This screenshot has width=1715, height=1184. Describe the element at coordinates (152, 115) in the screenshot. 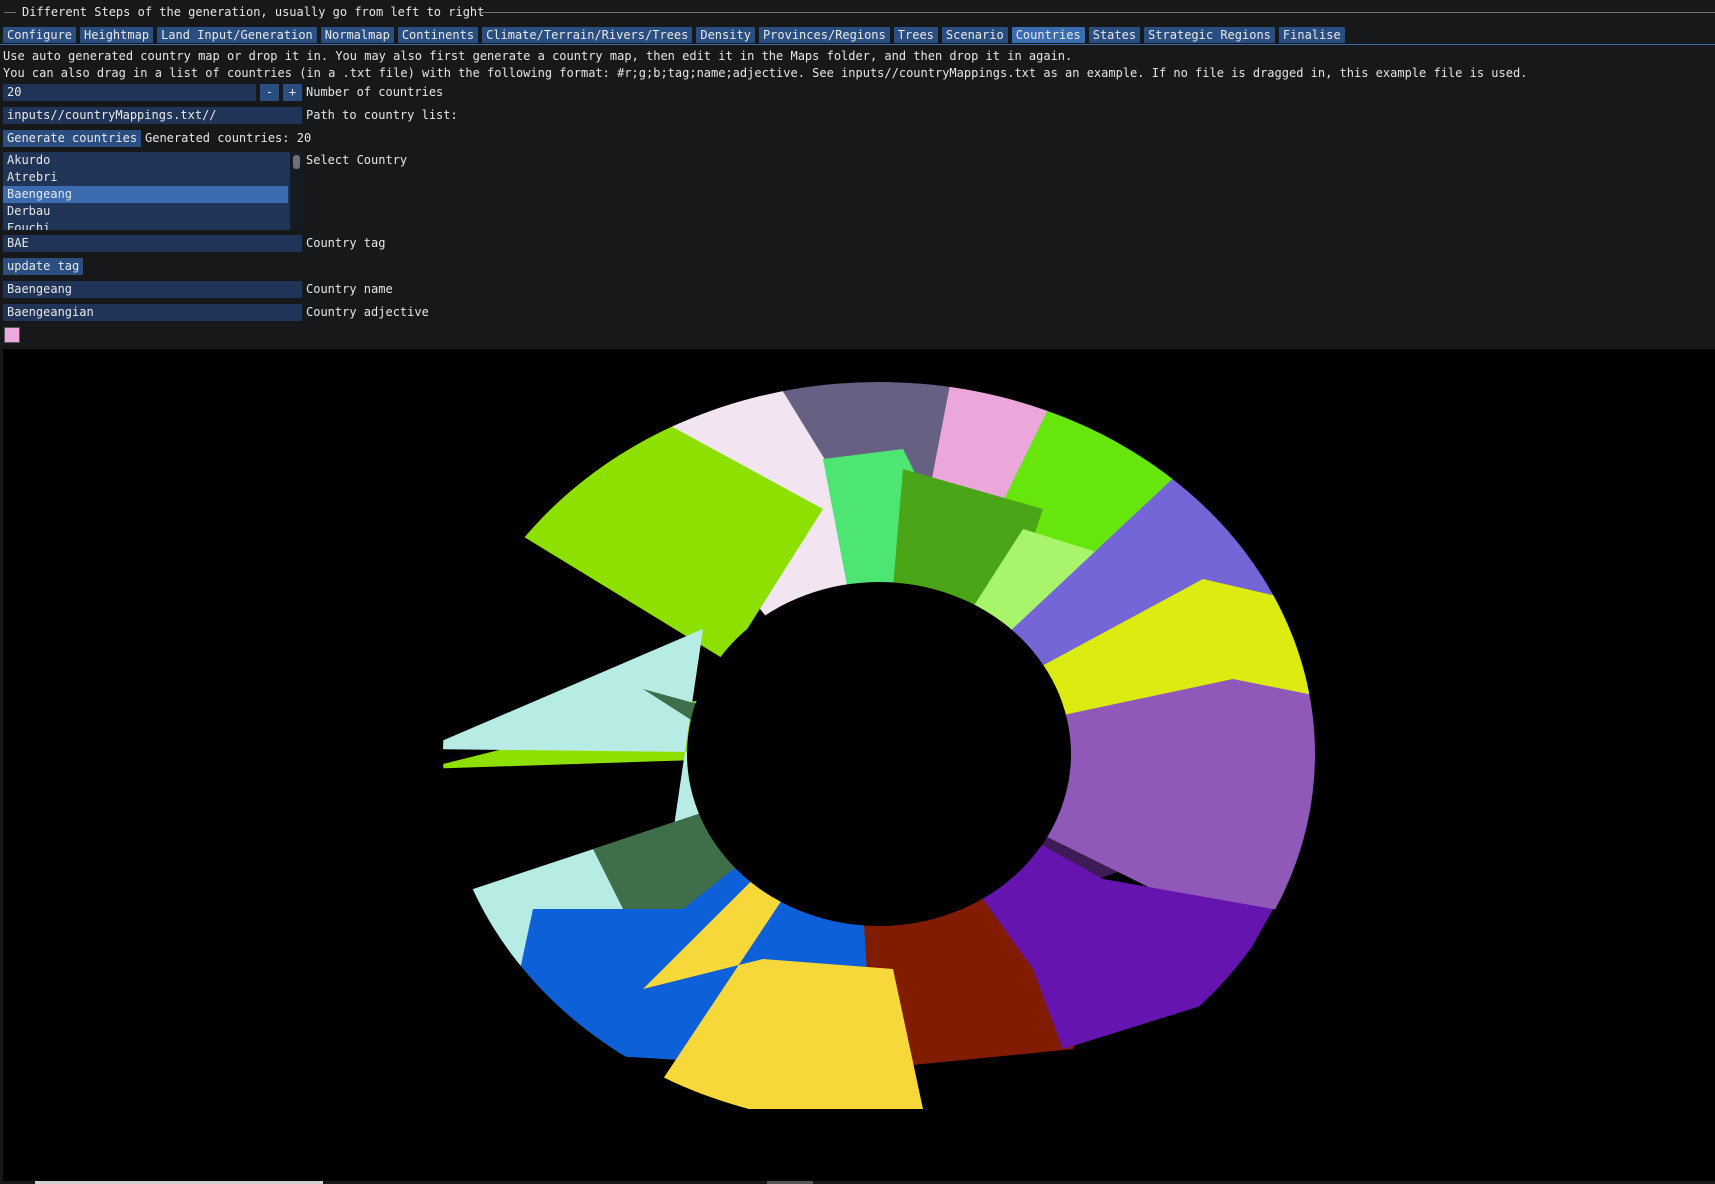

I see `country-list-path-input: inputs//countryMappings.txt//` at that location.